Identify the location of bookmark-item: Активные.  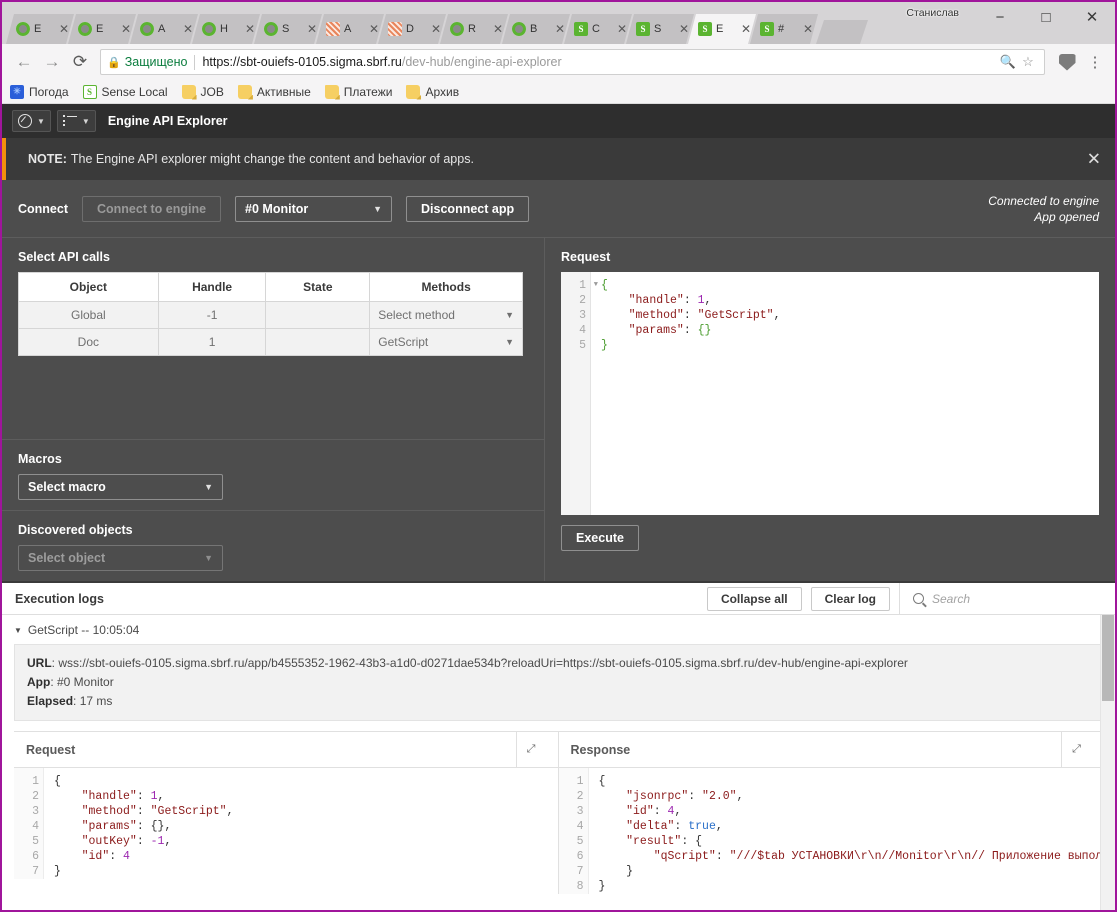
(274, 91).